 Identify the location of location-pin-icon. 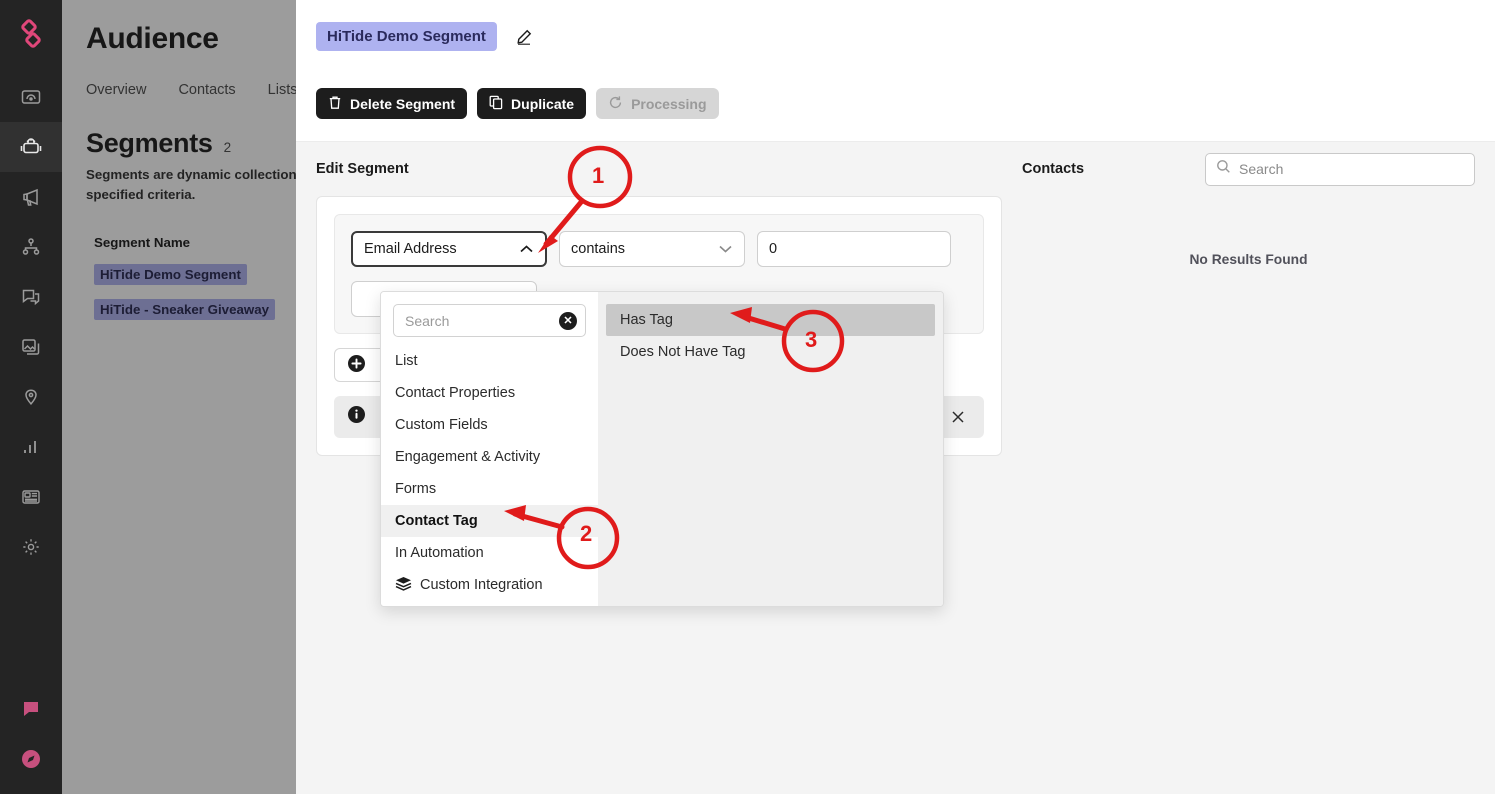
(31, 397).